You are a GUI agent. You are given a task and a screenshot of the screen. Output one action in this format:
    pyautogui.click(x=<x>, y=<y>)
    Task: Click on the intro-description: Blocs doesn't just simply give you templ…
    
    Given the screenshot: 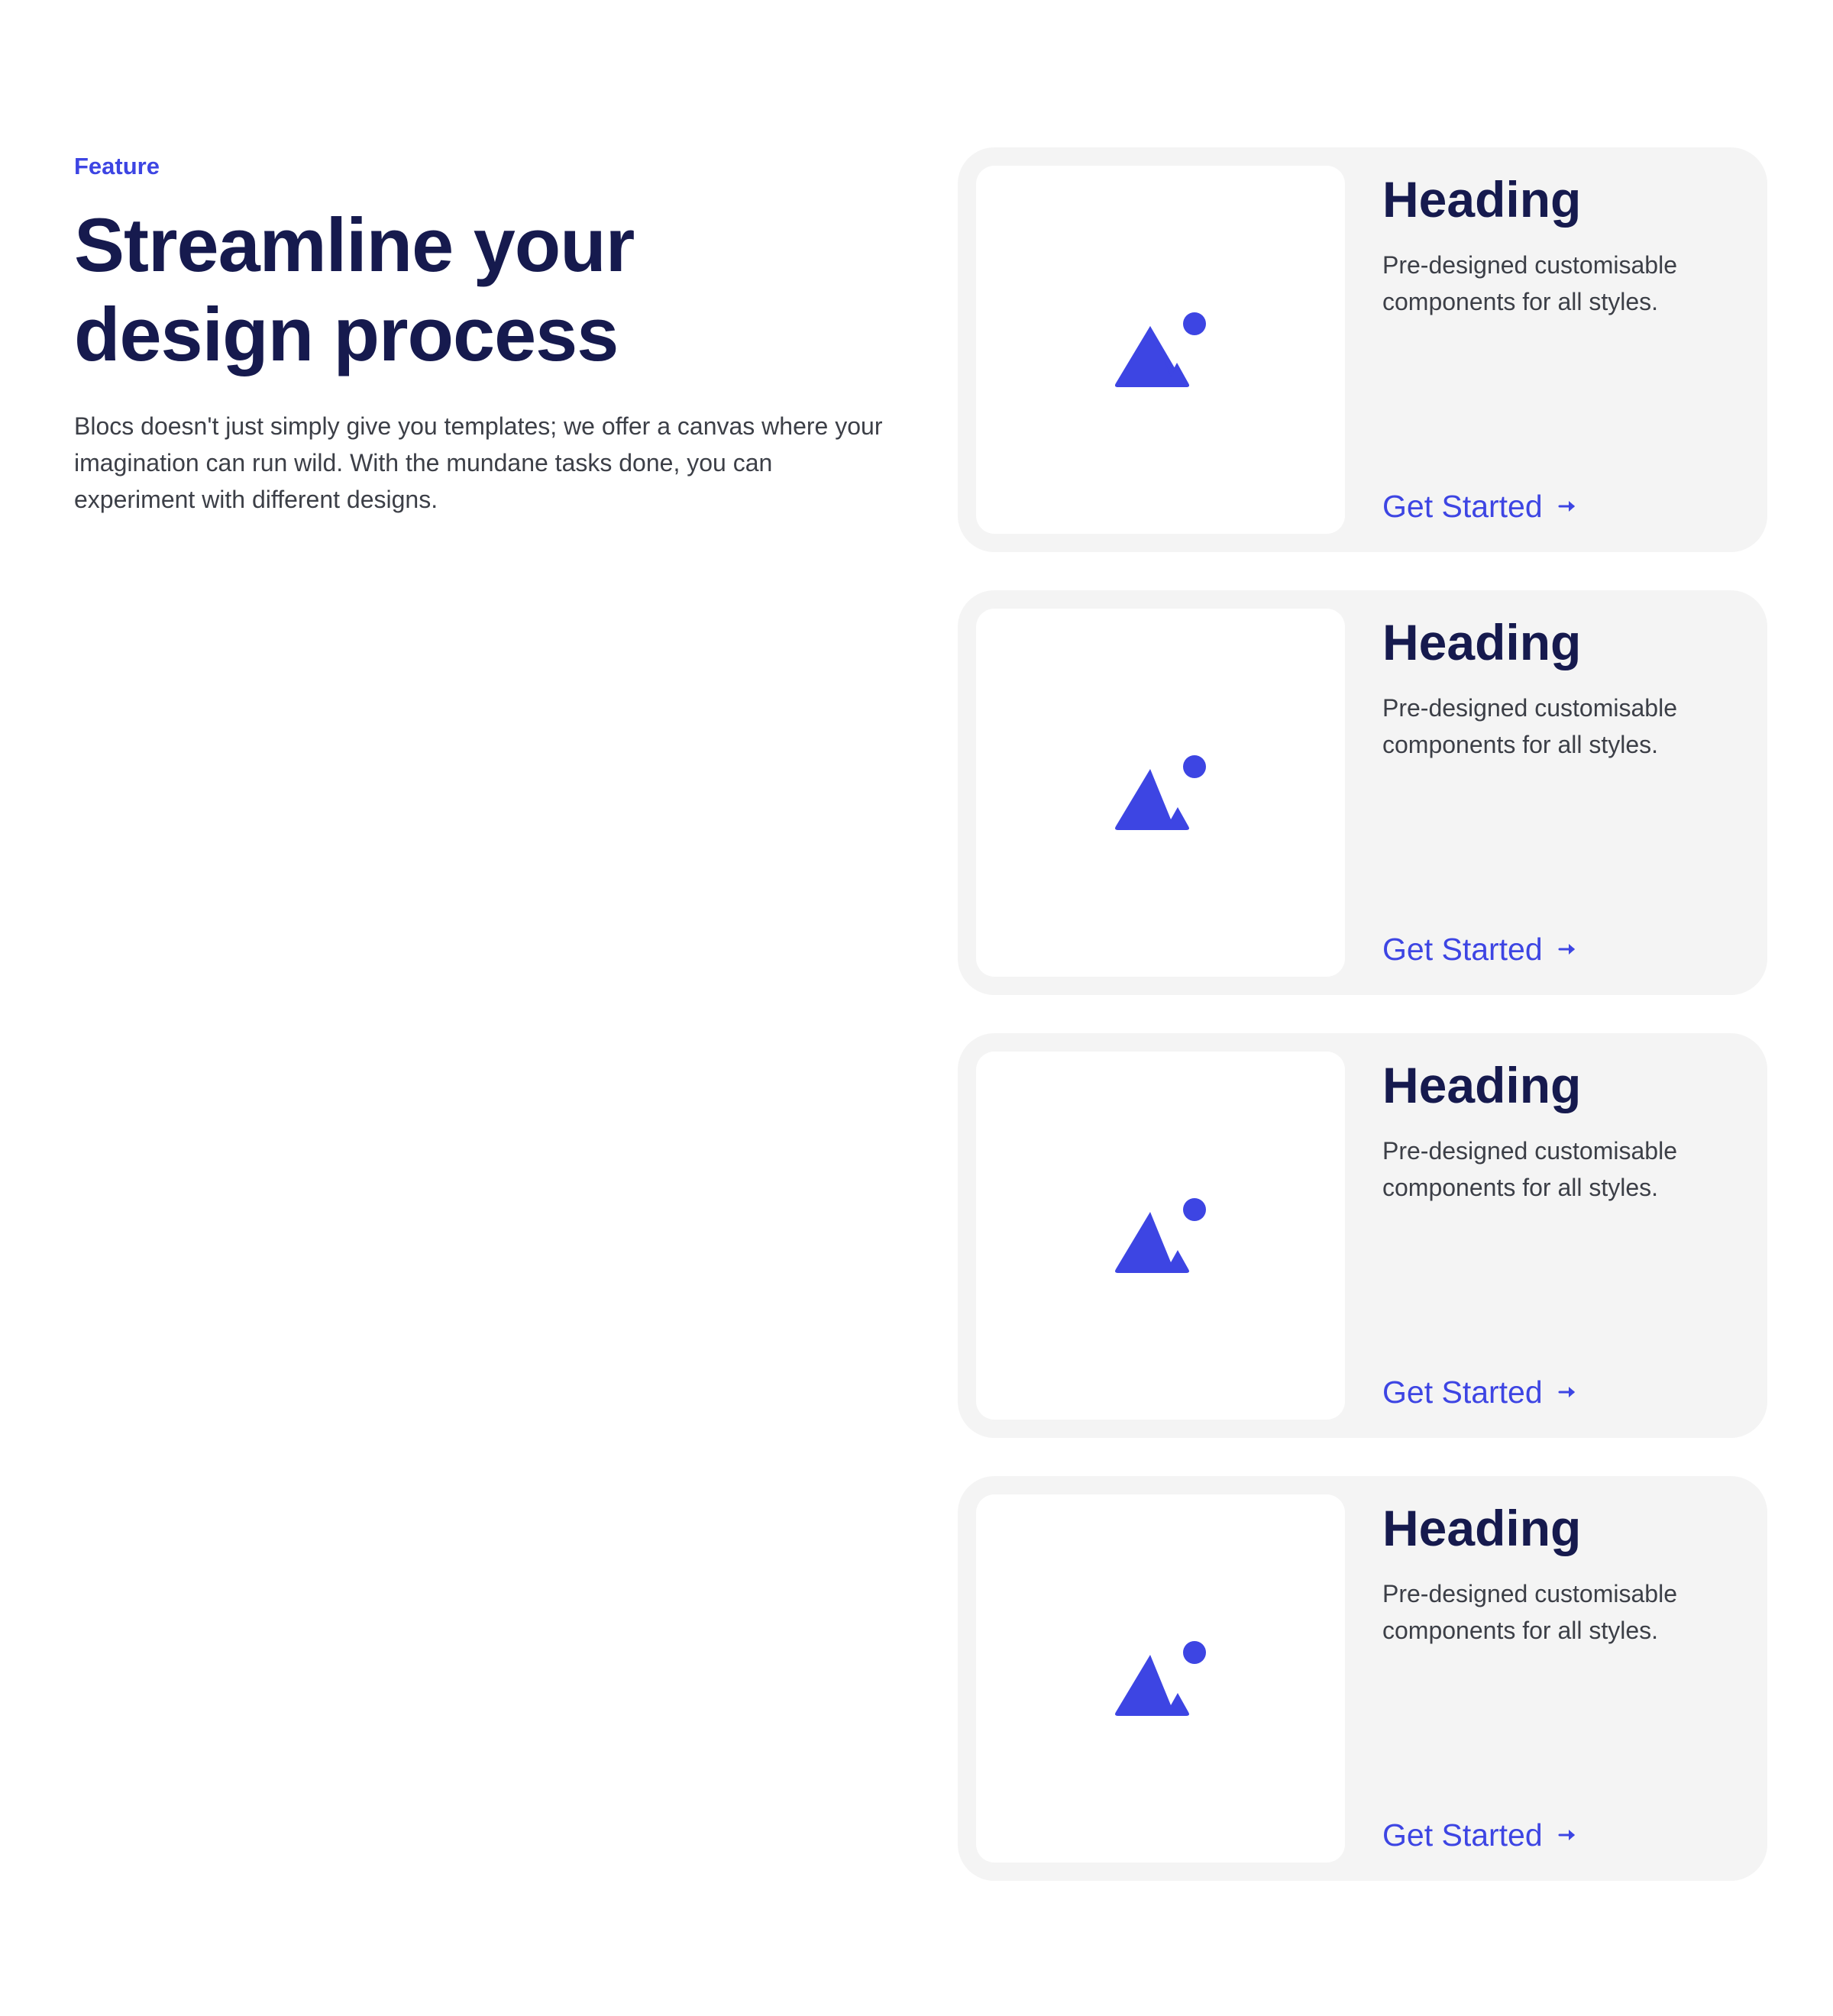 What is the action you would take?
    pyautogui.click(x=479, y=463)
    